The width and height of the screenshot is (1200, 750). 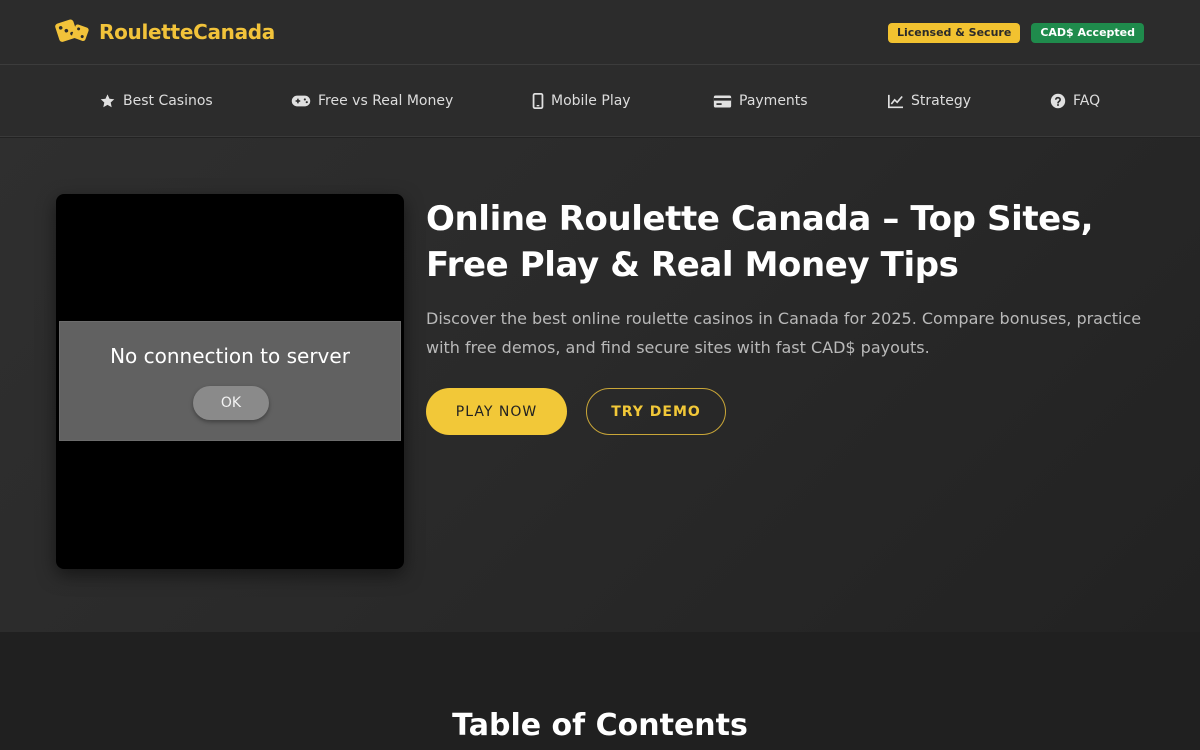 I want to click on mobile-icon, so click(x=538, y=101).